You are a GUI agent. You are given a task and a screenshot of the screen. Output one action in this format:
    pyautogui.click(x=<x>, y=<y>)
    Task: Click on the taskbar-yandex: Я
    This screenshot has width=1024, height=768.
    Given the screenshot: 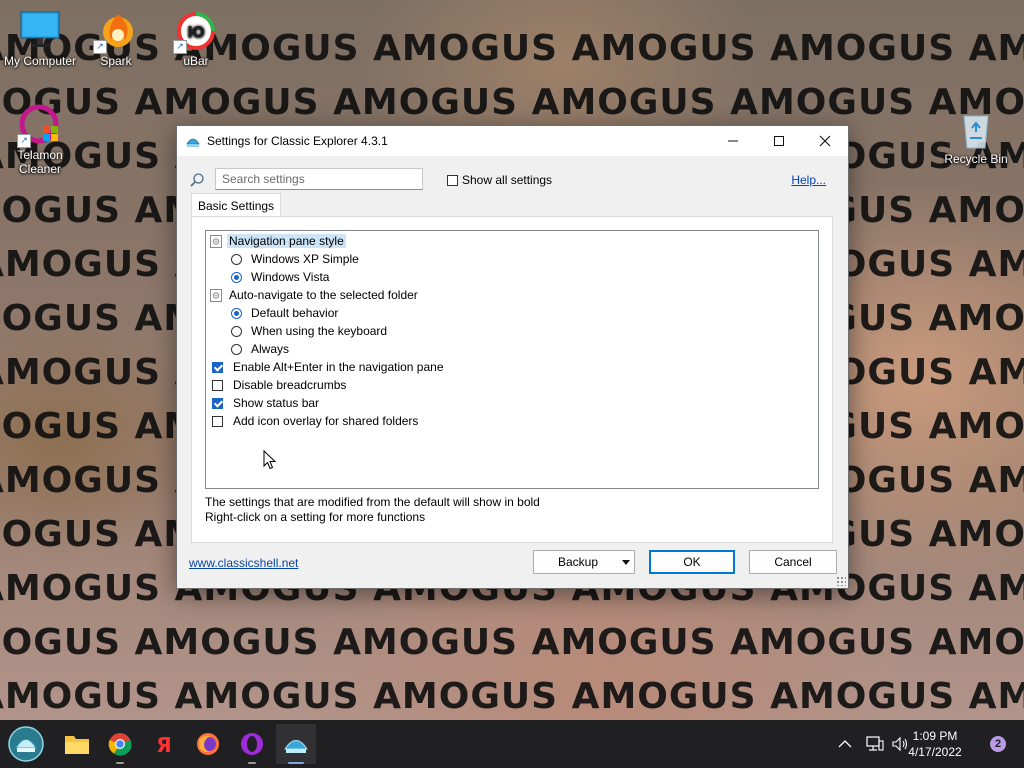 What is the action you would take?
    pyautogui.click(x=164, y=744)
    